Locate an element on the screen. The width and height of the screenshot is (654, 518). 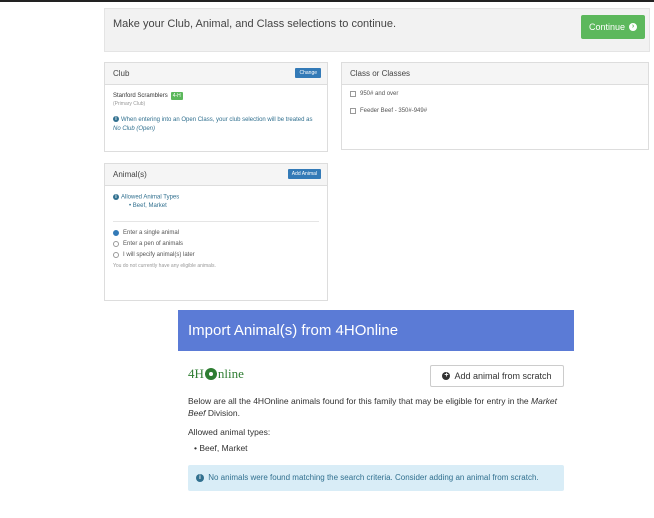
clover-icon is located at coordinates (210, 374).